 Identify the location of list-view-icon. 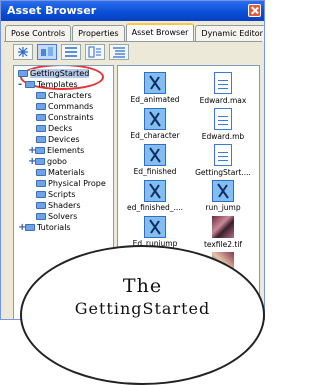
(71, 52).